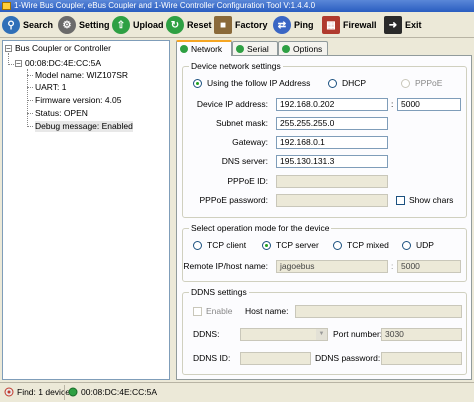 The width and height of the screenshot is (474, 402). I want to click on tcp-server-radio, so click(266, 245).